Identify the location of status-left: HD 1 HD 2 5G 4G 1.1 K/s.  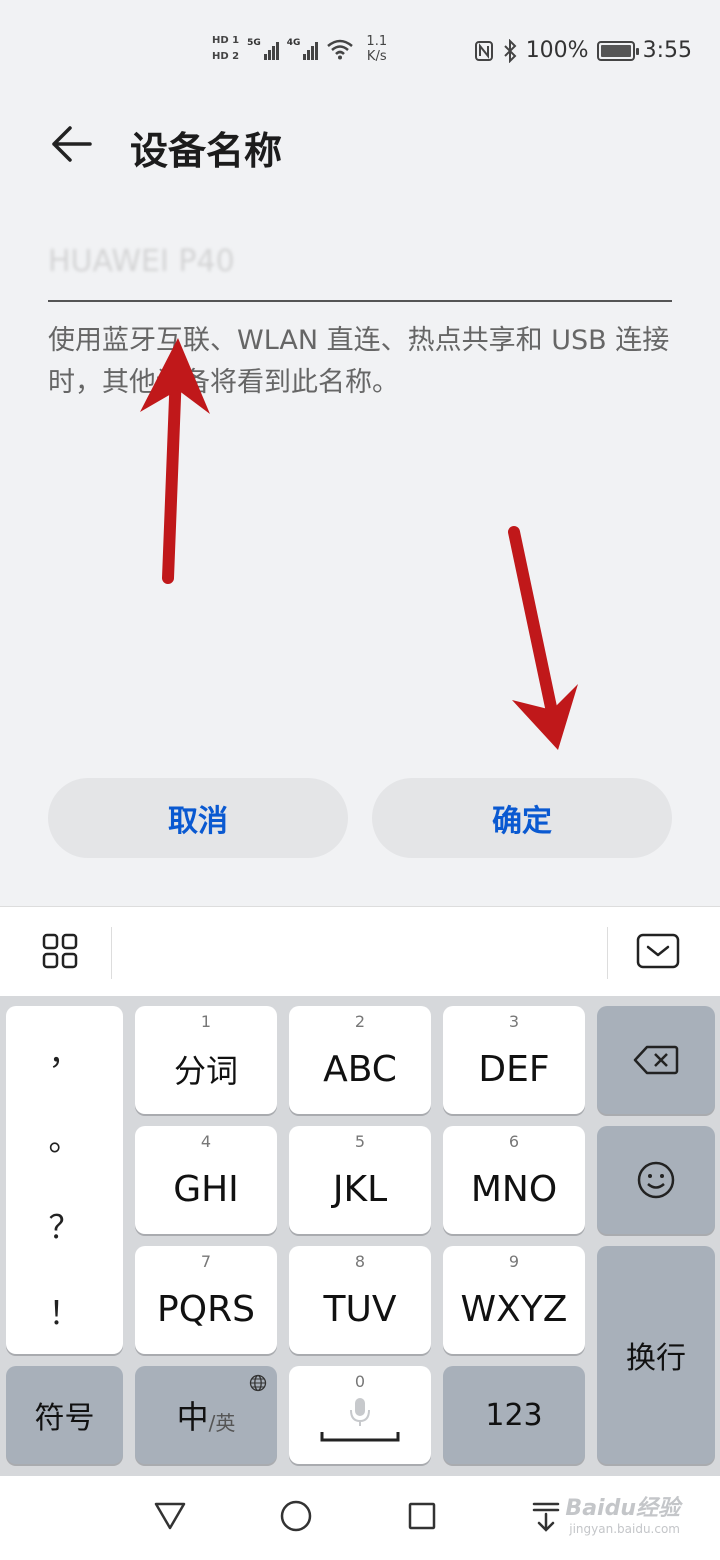
(299, 49).